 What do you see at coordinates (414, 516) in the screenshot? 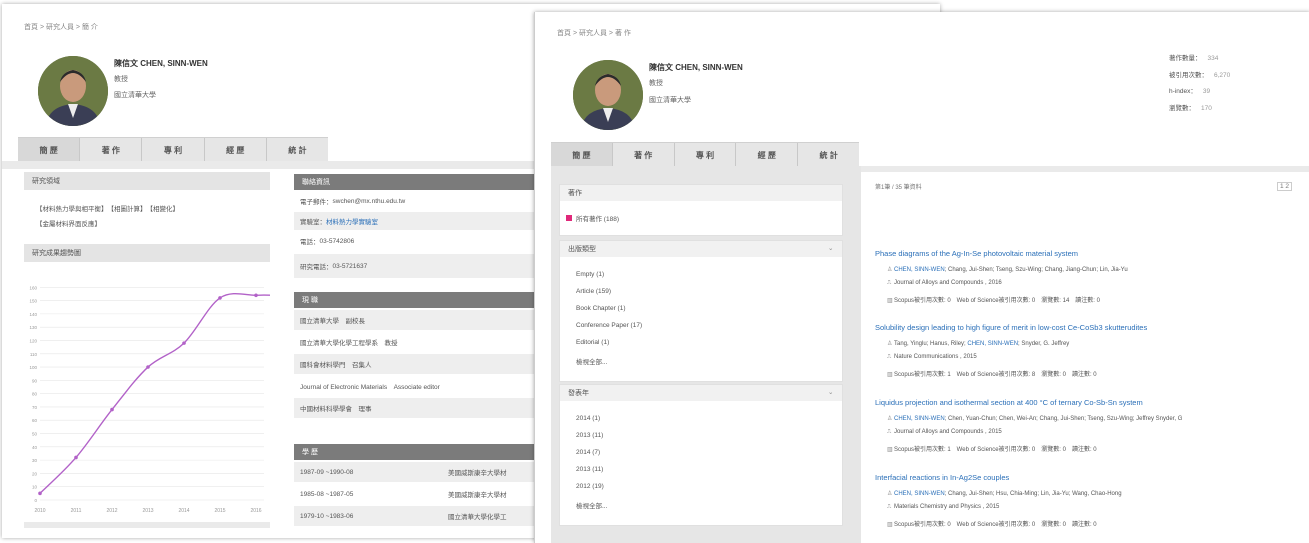
I see `education-row: 1979-10 ~1983-06 國立清華大學化學工` at bounding box center [414, 516].